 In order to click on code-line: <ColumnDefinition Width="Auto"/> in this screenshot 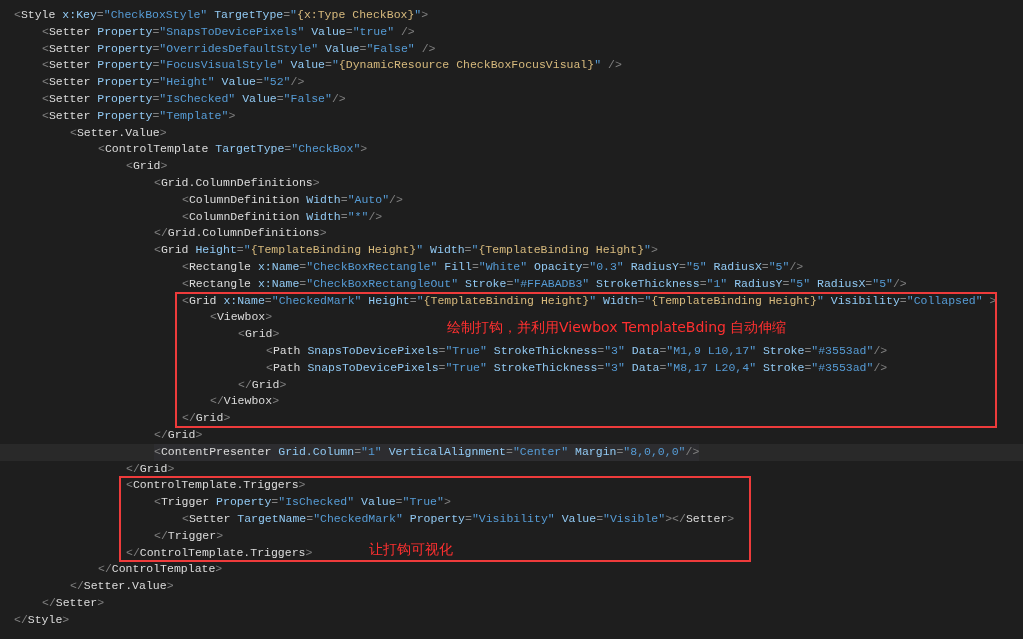, I will do `click(292, 199)`.